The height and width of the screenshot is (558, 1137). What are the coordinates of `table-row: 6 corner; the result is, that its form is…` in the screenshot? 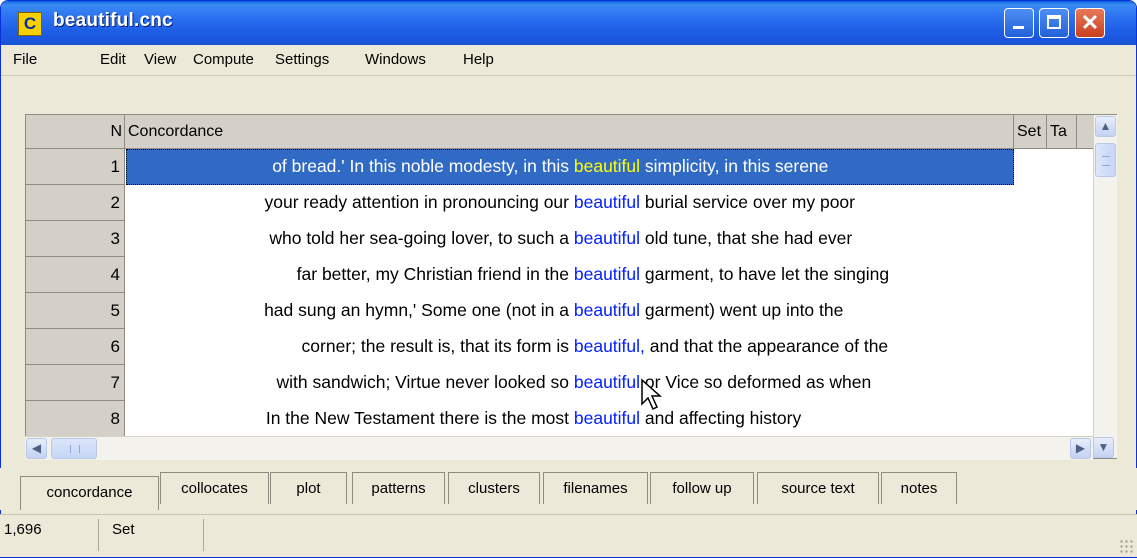 It's located at (559, 347).